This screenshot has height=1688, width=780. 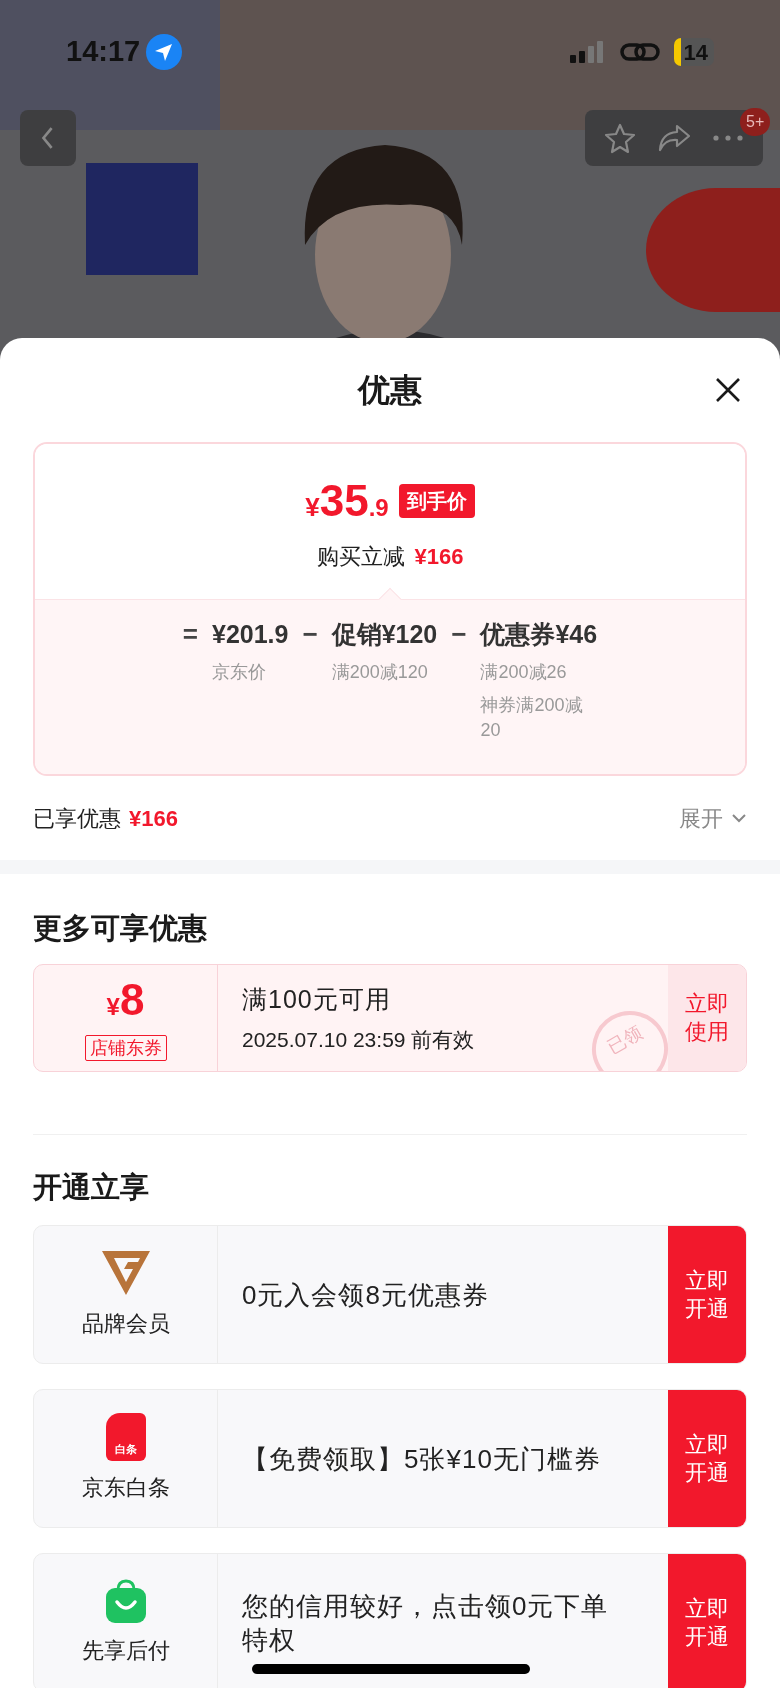 I want to click on coupon-condition: 满100元可用, so click(x=316, y=999).